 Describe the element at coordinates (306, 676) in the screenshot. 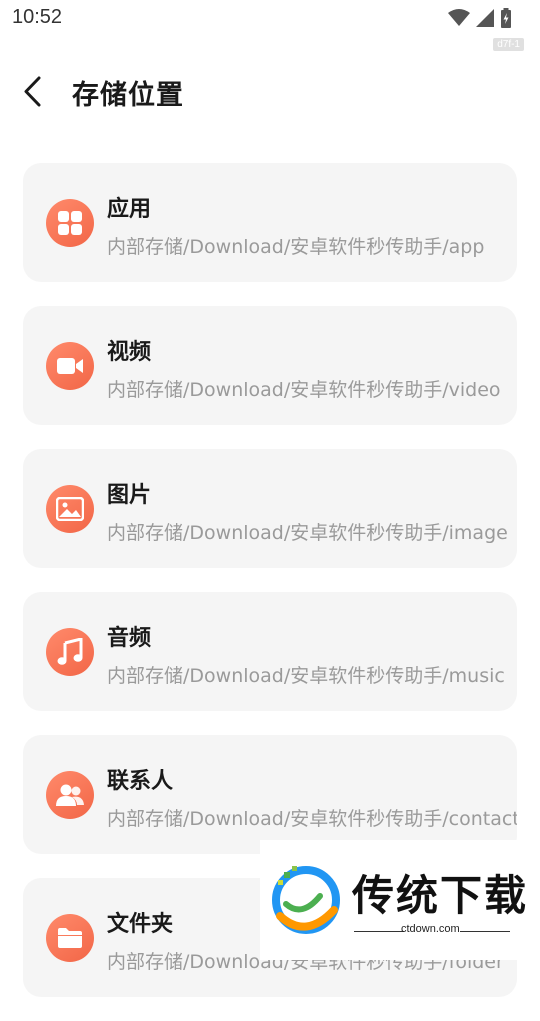

I see `storage-item-path: 内部存储/Download/安卓软件秒传助手/music` at that location.